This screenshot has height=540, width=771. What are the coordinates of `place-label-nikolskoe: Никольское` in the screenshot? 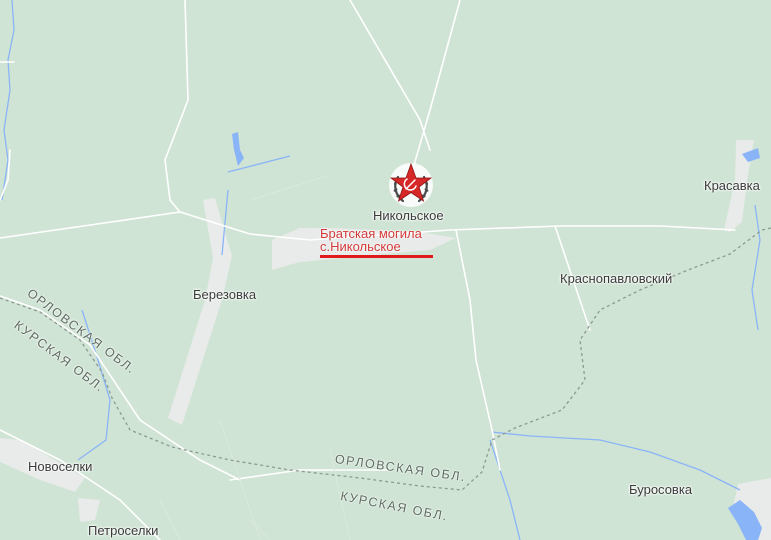 It's located at (408, 215).